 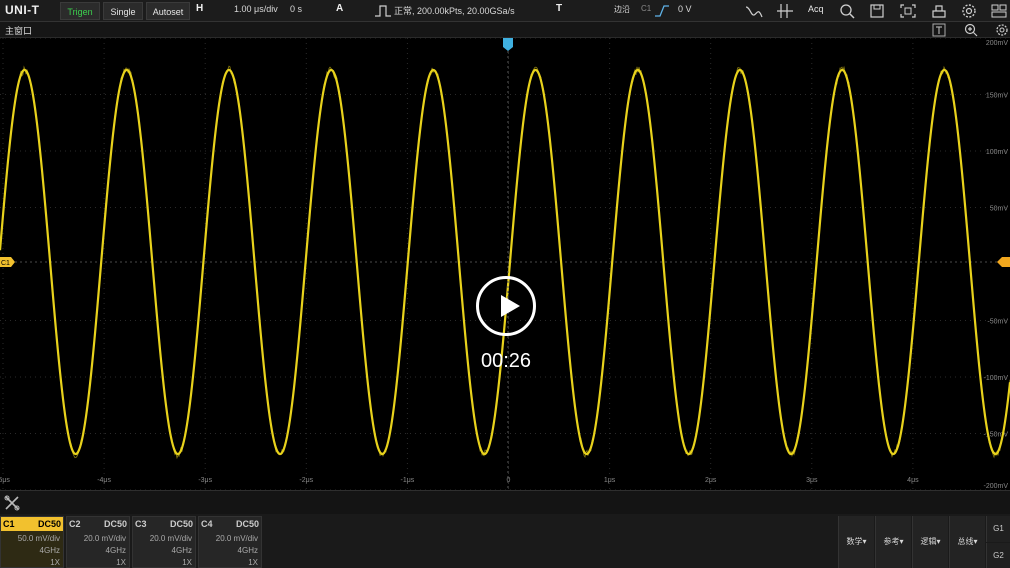 I want to click on tools-icon, so click(x=12, y=503).